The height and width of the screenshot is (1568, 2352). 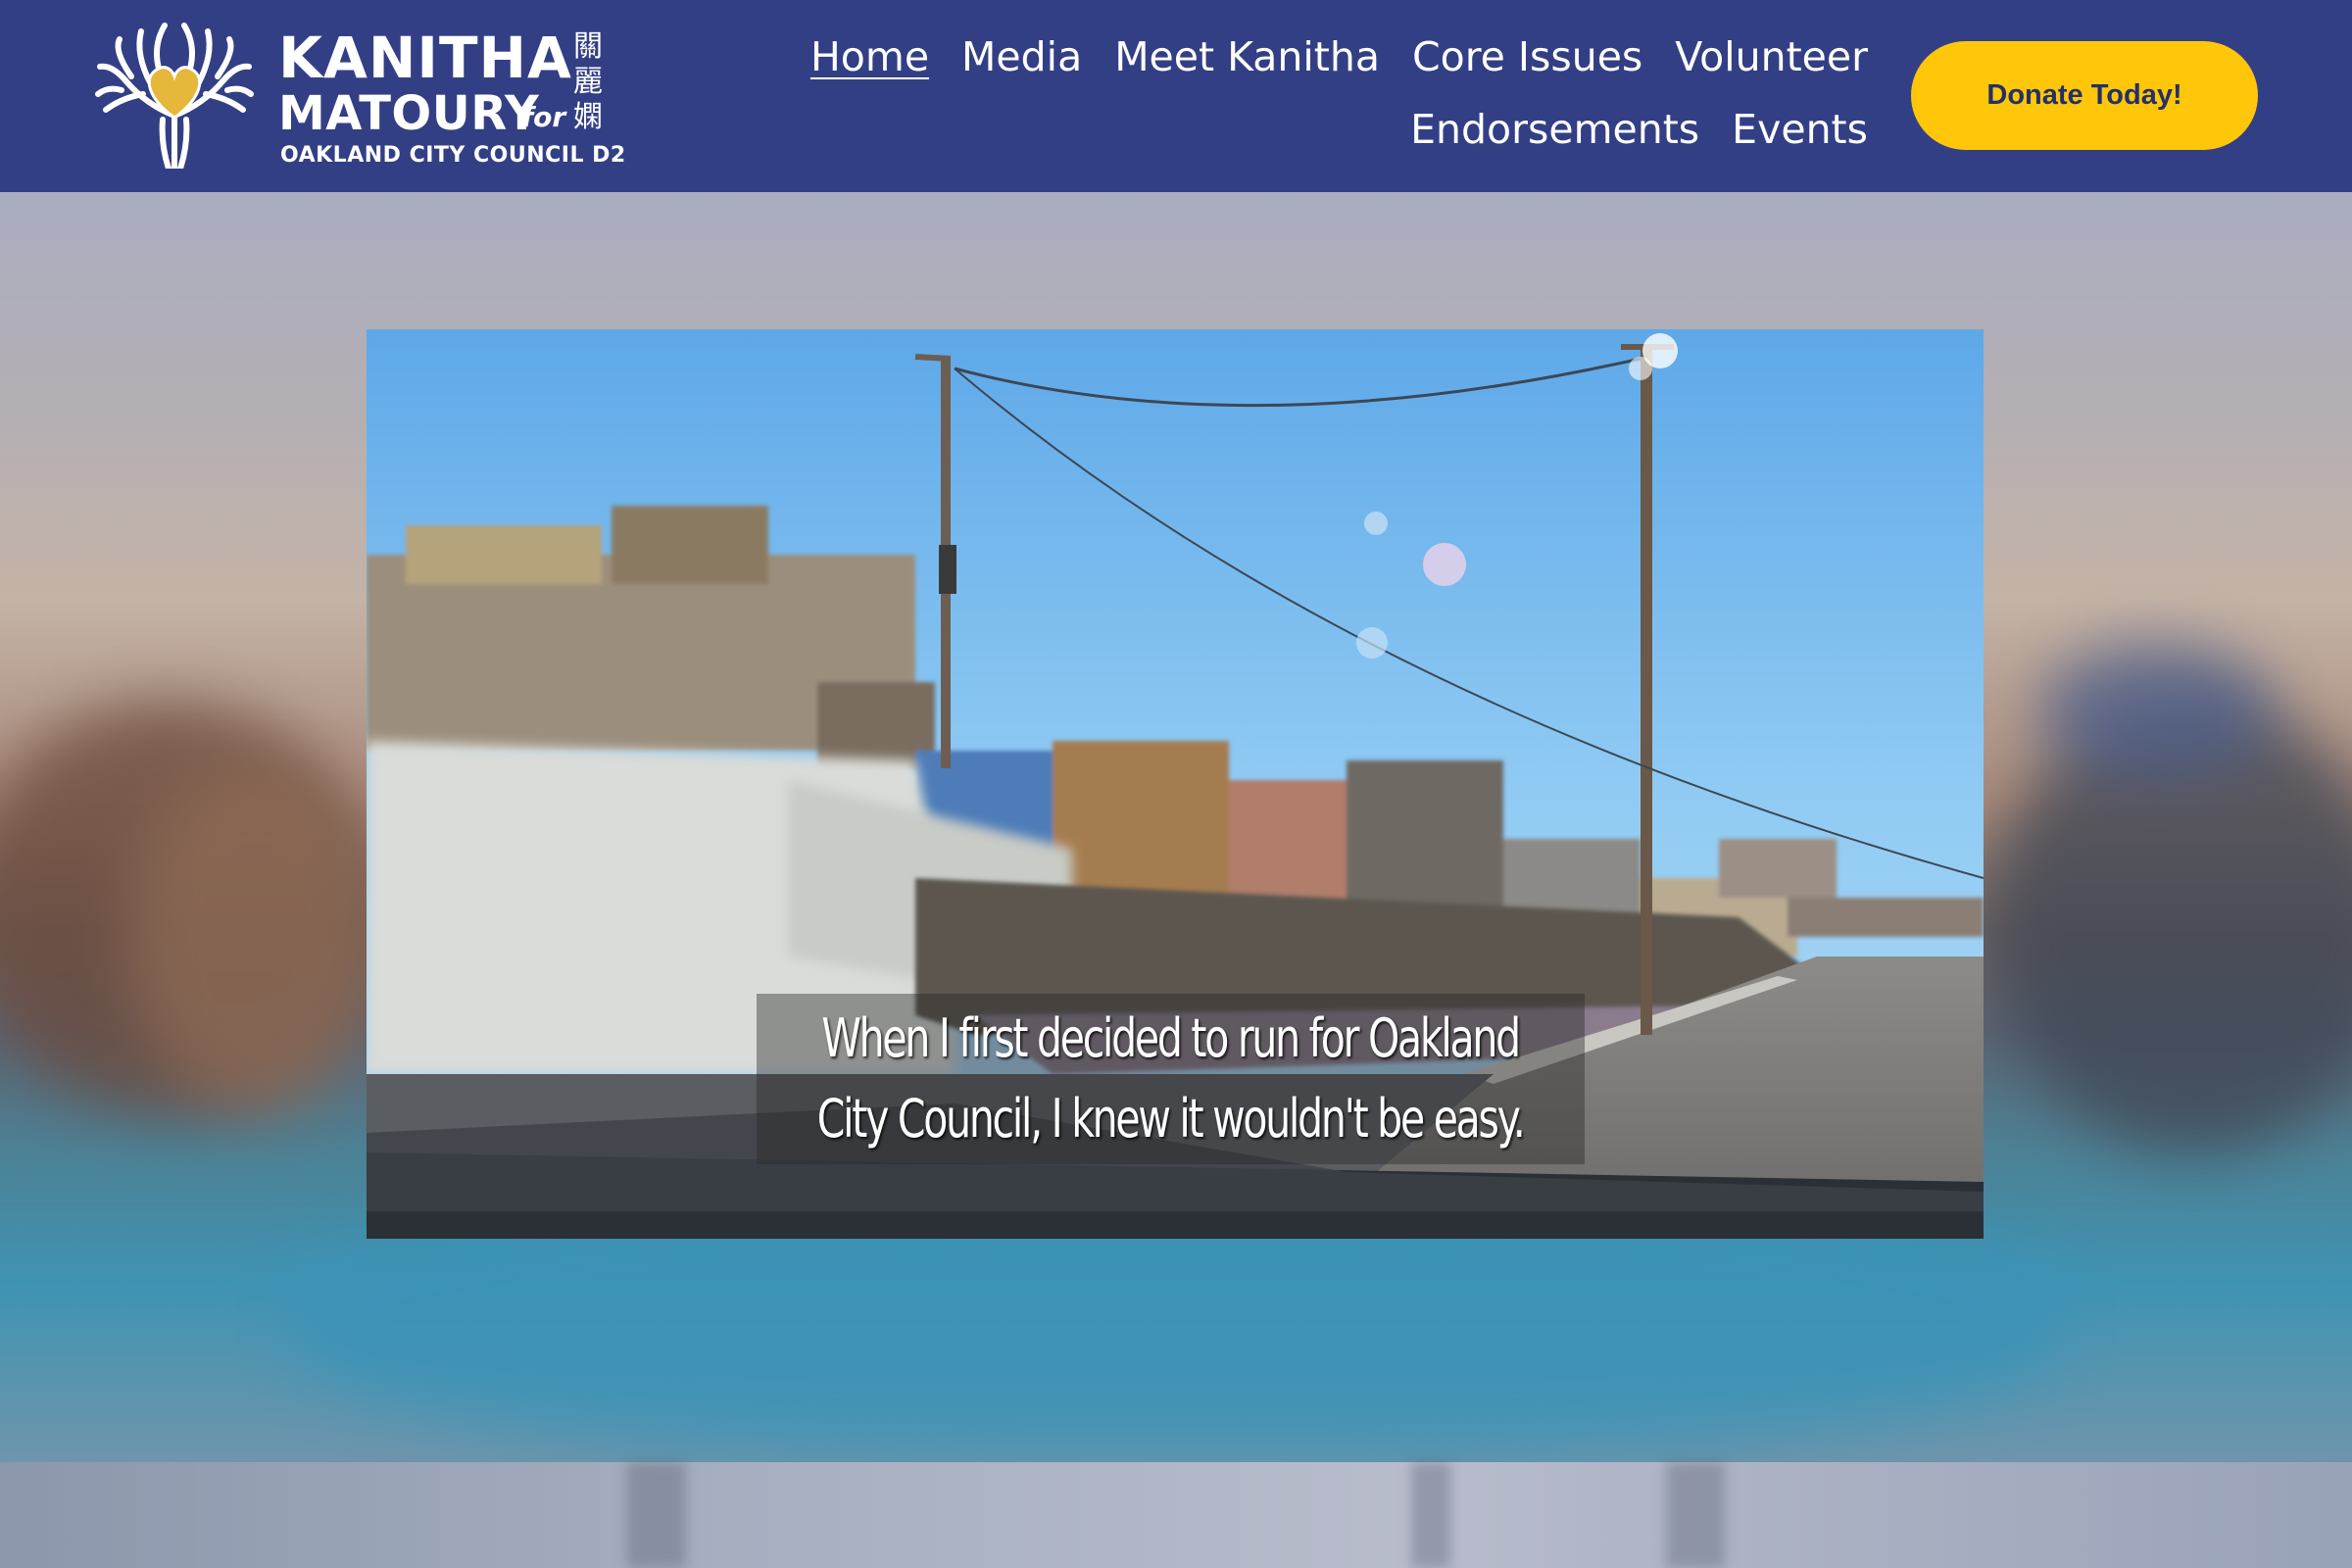 What do you see at coordinates (409, 113) in the screenshot?
I see `logo-last-name: MATOURY` at bounding box center [409, 113].